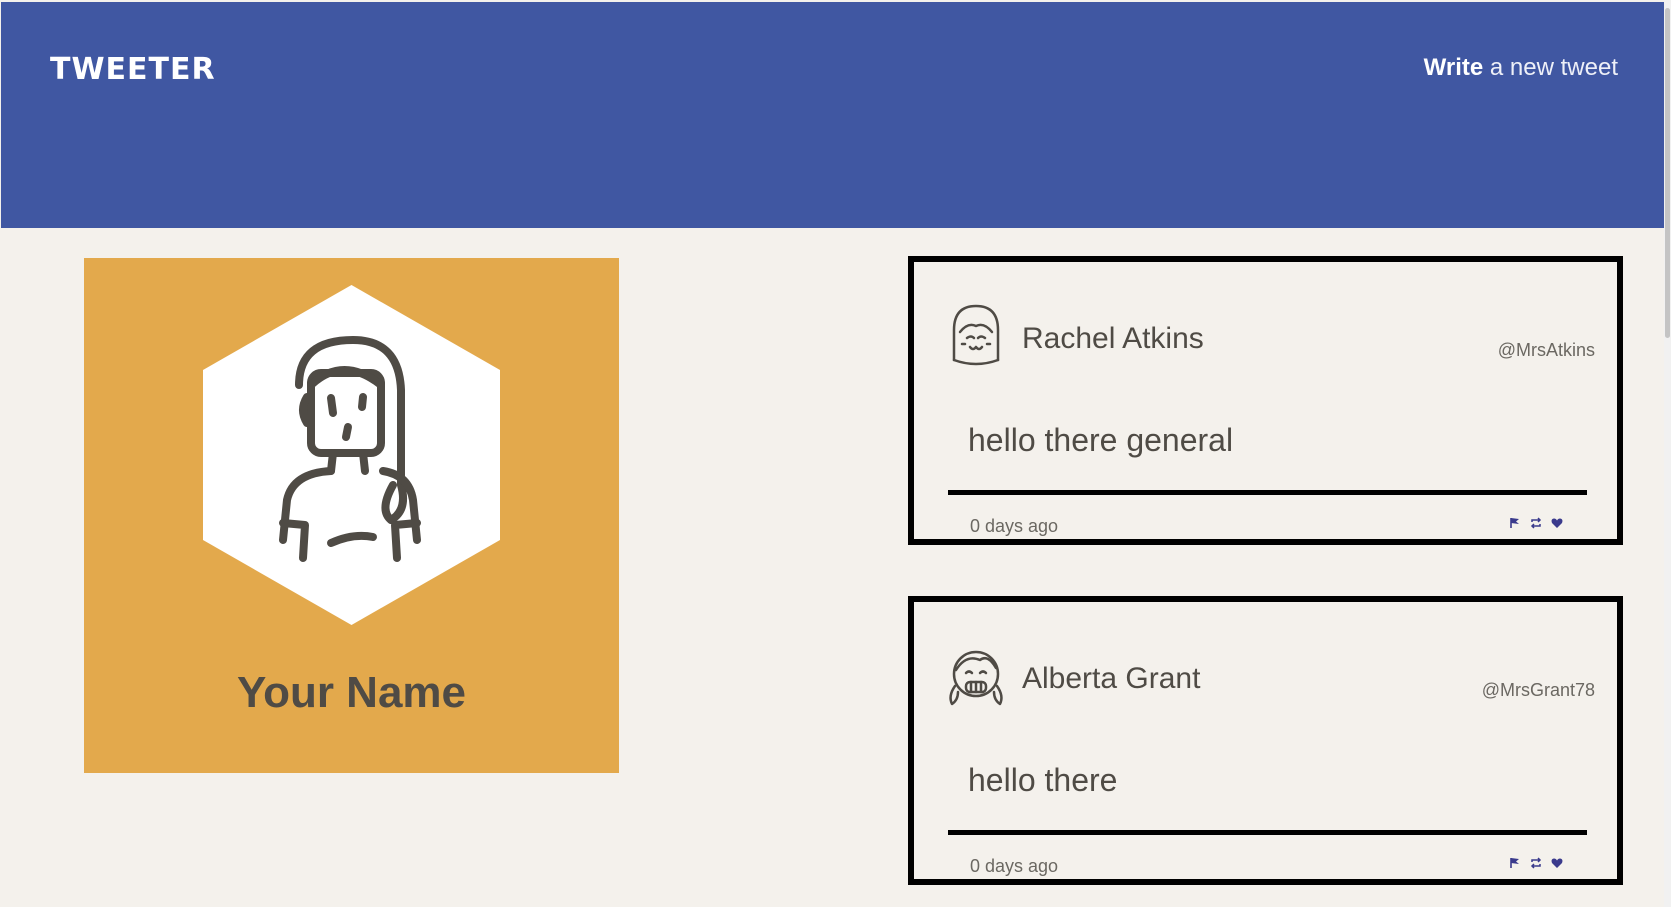  What do you see at coordinates (1538, 690) in the screenshot?
I see `tweet-author-handle: @MrsGrant78` at bounding box center [1538, 690].